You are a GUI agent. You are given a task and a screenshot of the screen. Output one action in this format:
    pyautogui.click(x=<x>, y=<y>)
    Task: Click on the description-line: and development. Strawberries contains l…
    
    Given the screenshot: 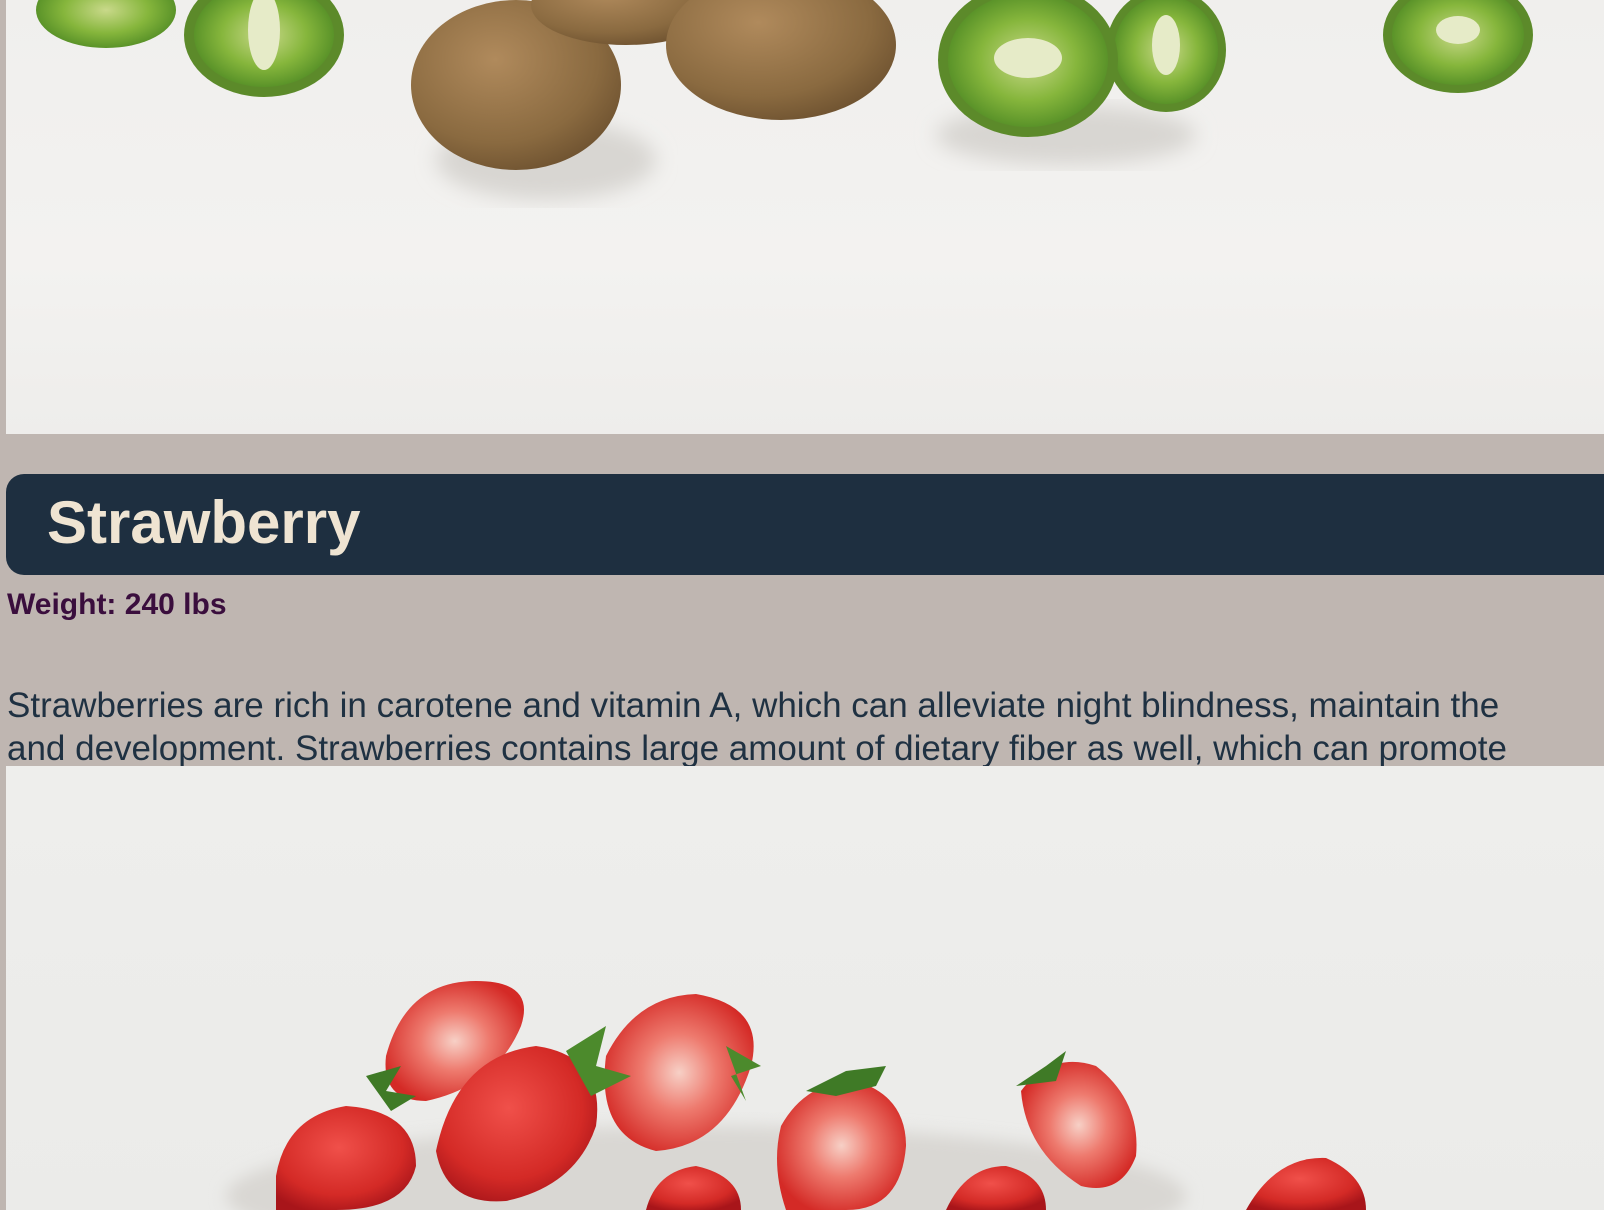 What is the action you would take?
    pyautogui.click(x=757, y=748)
    